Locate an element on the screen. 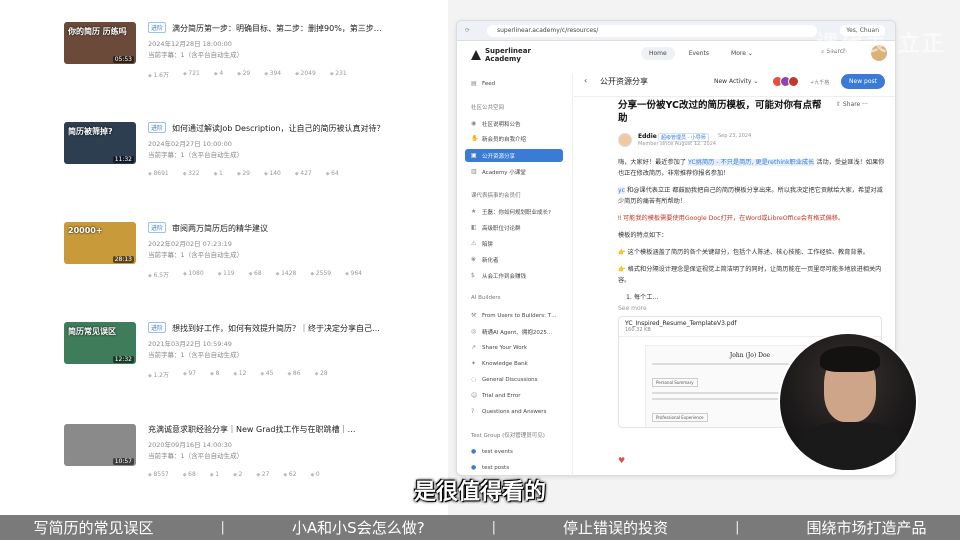 The width and height of the screenshot is (960, 540). chapter-label: 停止错误的投资 is located at coordinates (615, 527).